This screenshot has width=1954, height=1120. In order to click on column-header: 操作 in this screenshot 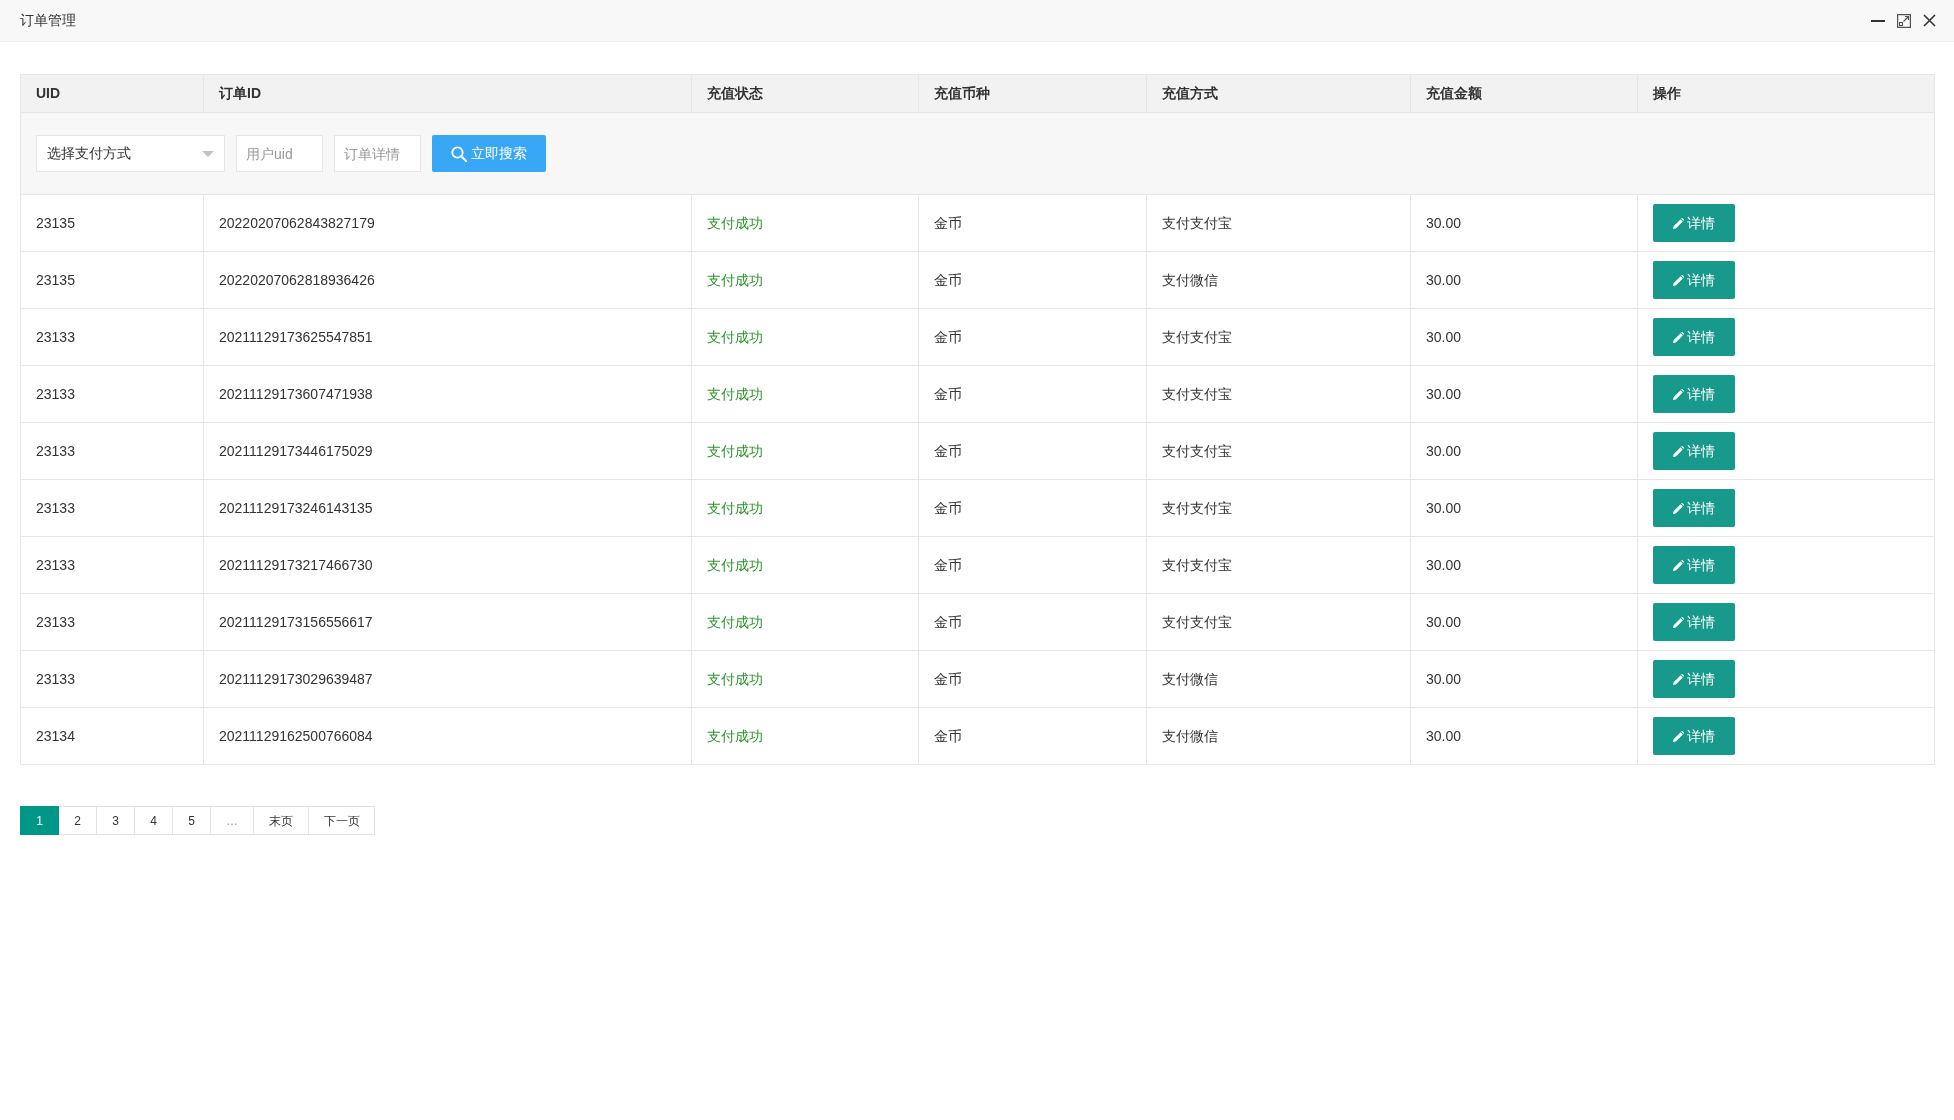, I will do `click(1786, 93)`.